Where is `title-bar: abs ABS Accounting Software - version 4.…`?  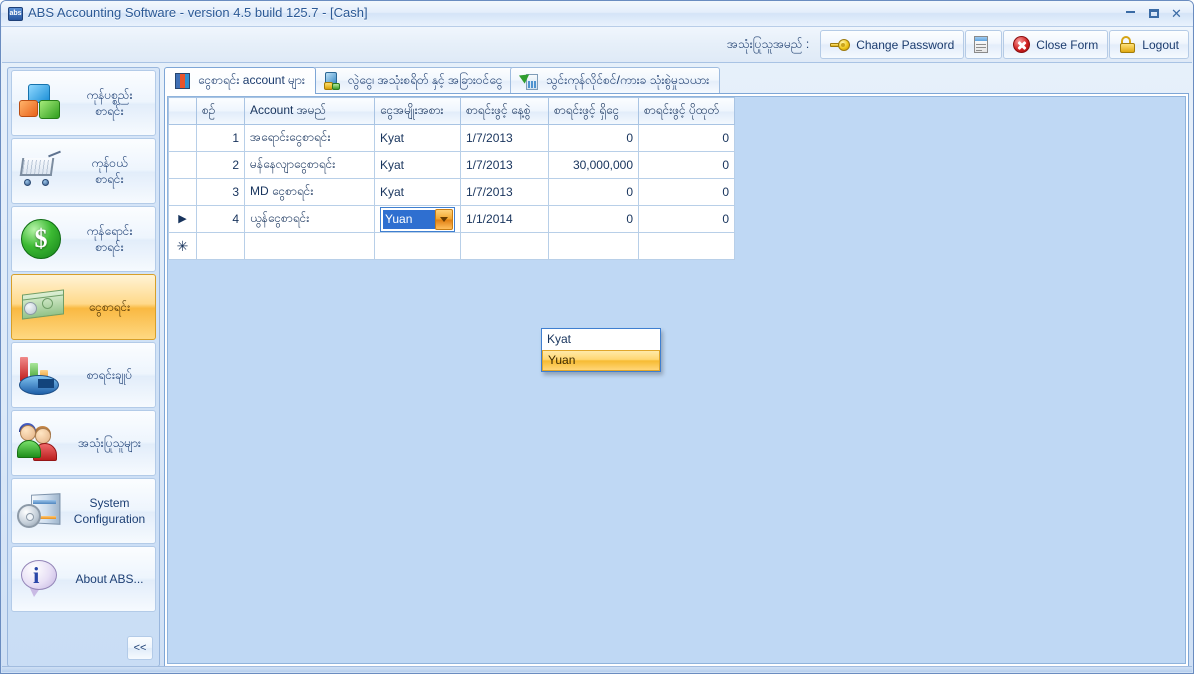 title-bar: abs ABS Accounting Software - version 4.… is located at coordinates (597, 14).